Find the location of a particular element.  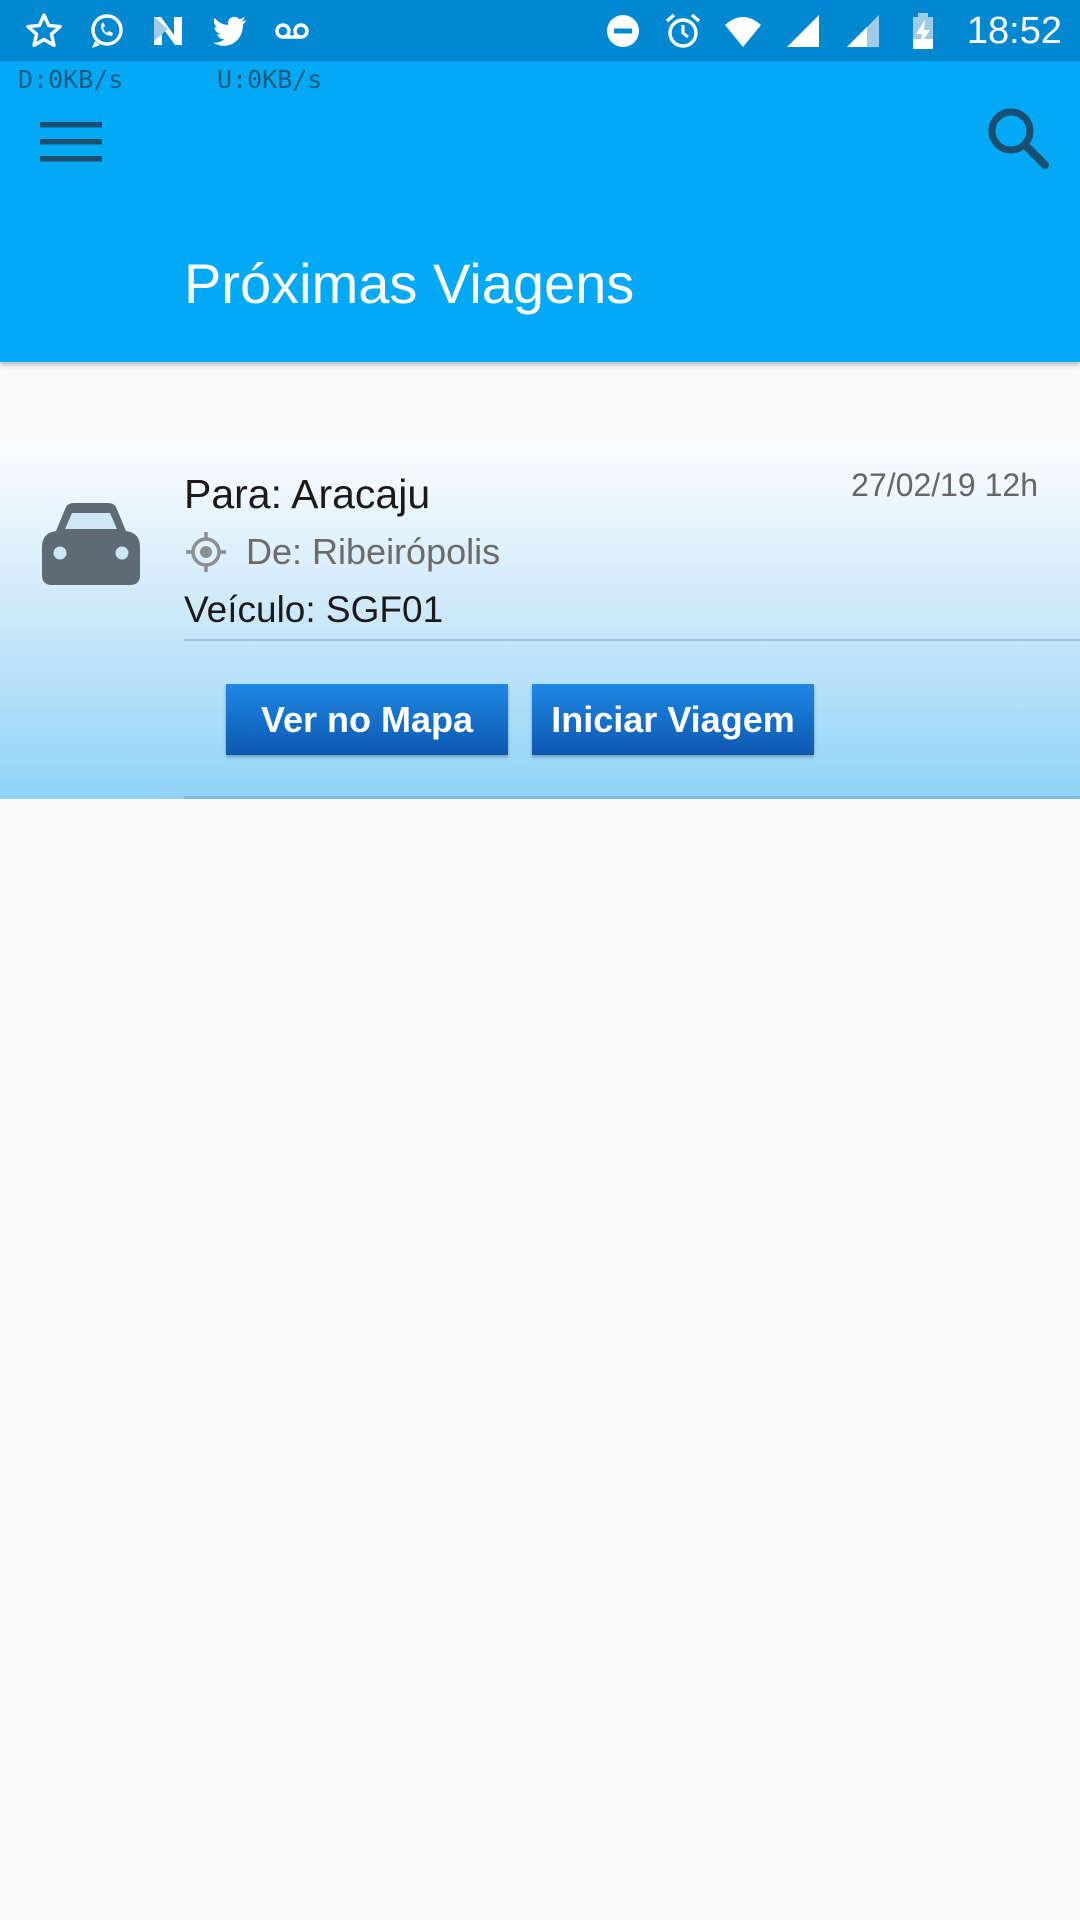

page-title: Próximas Viagens is located at coordinates (409, 283).